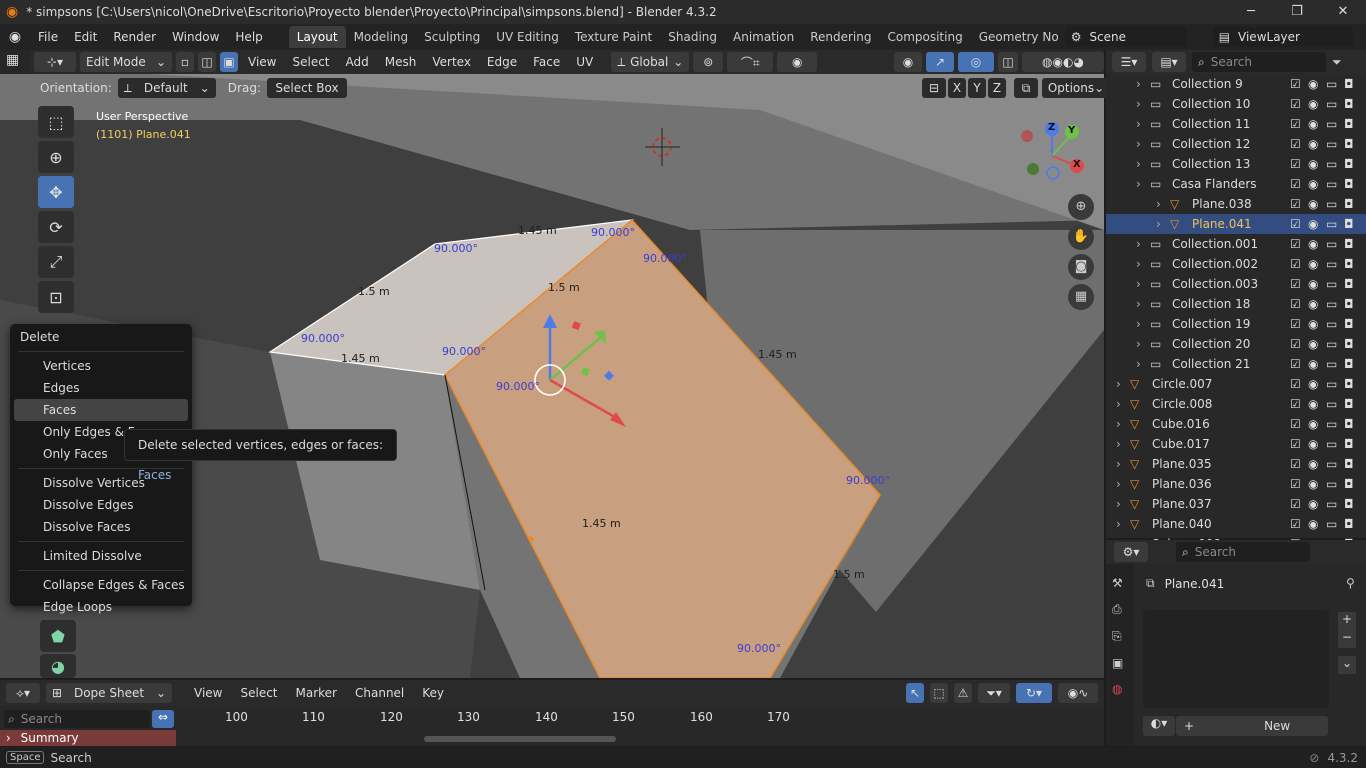 Image resolution: width=1366 pixels, height=768 pixels. I want to click on select-box-tool-icon: ⬚, so click(56, 122).